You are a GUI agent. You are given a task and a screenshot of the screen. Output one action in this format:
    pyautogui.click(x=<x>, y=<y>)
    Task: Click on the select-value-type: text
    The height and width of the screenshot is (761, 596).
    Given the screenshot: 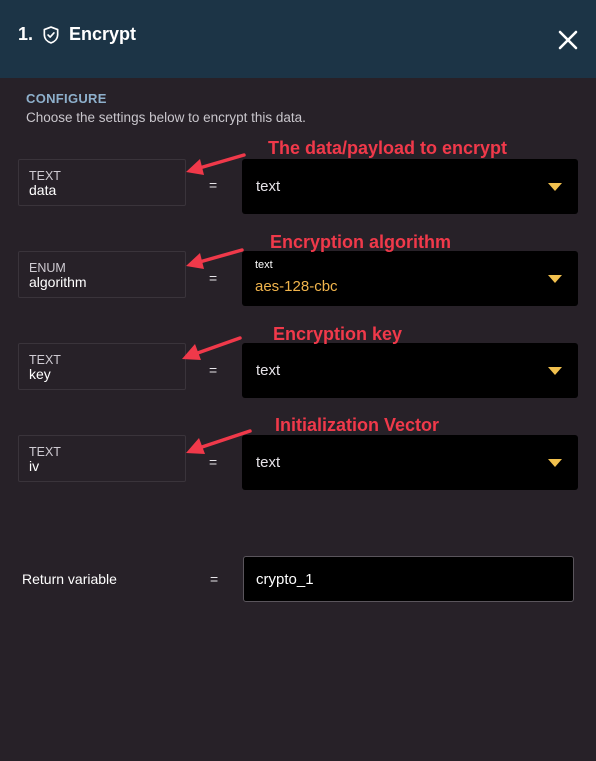 What is the action you would take?
    pyautogui.click(x=264, y=265)
    